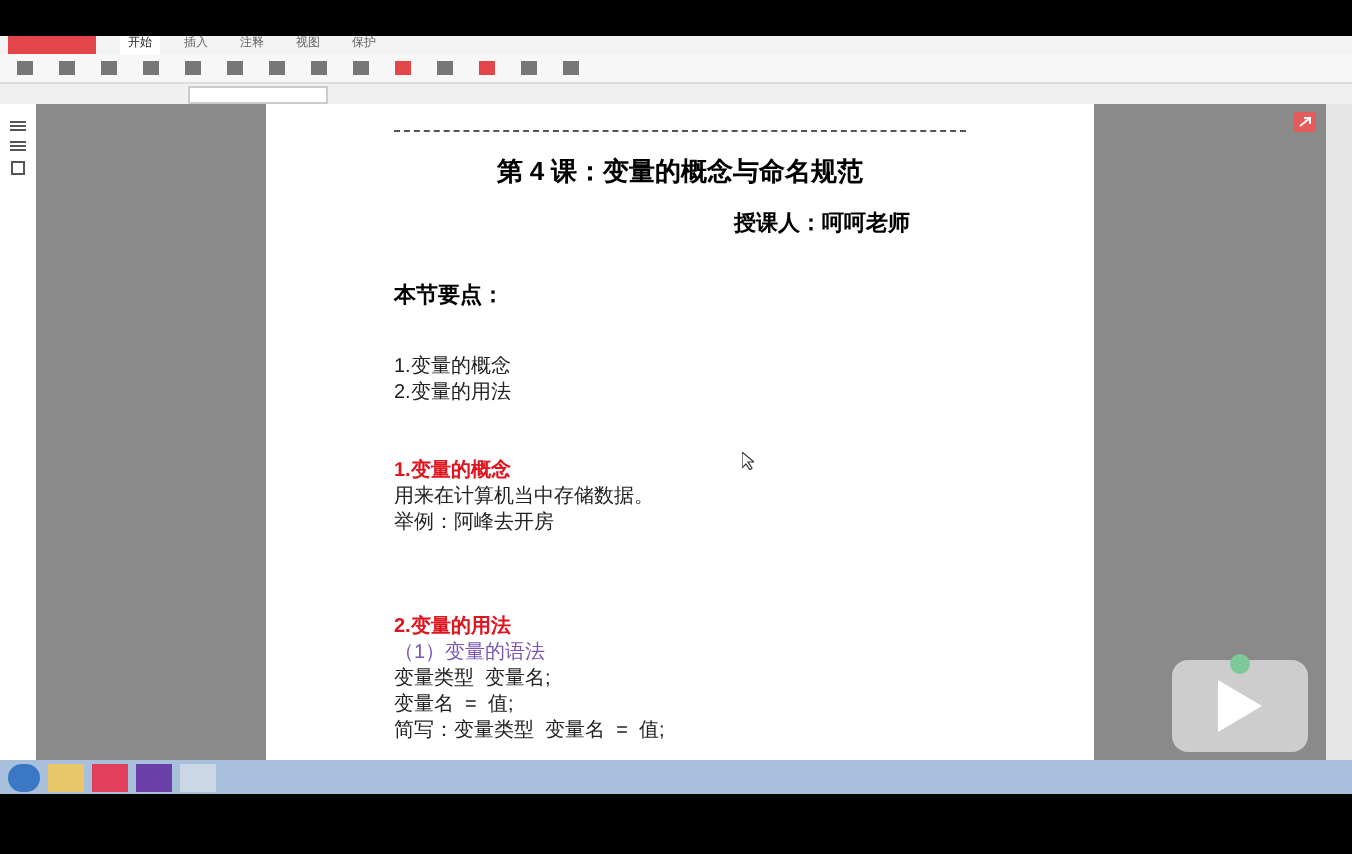 This screenshot has height=854, width=1352. What do you see at coordinates (474, 523) in the screenshot?
I see `text-line: 举例：阿峰去开房` at bounding box center [474, 523].